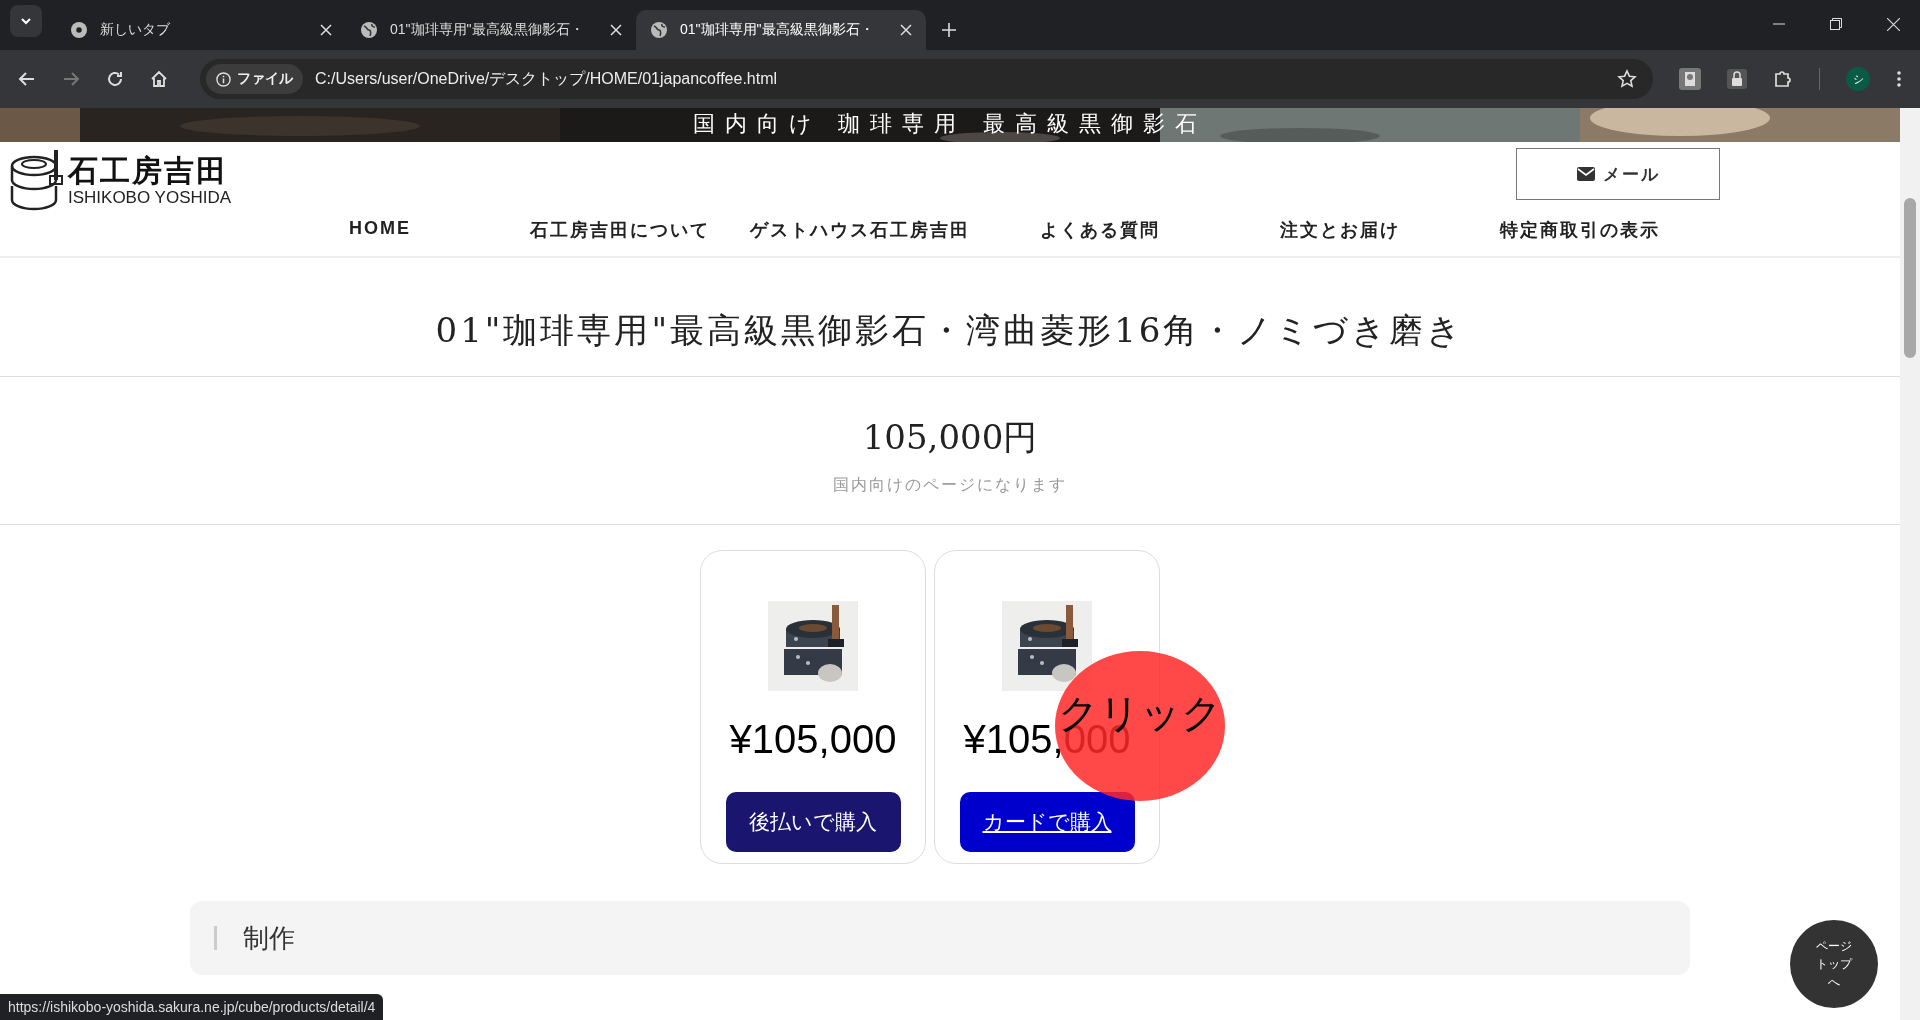 This screenshot has width=1920, height=1020. I want to click on nav-link: 特定商取引の表示, so click(1580, 230).